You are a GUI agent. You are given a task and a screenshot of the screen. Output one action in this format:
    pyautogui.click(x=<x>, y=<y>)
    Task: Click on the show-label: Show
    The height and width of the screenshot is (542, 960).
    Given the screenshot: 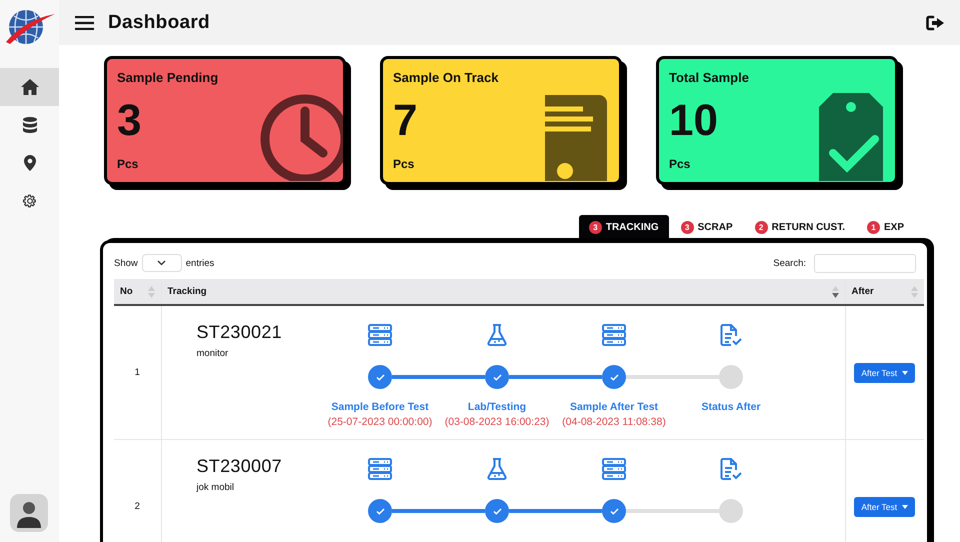 What is the action you would take?
    pyautogui.click(x=126, y=263)
    